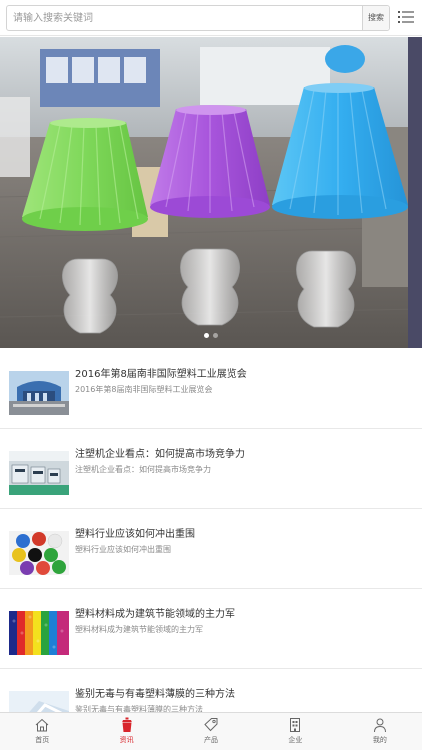  What do you see at coordinates (183, 18) in the screenshot?
I see `search-input` at bounding box center [183, 18].